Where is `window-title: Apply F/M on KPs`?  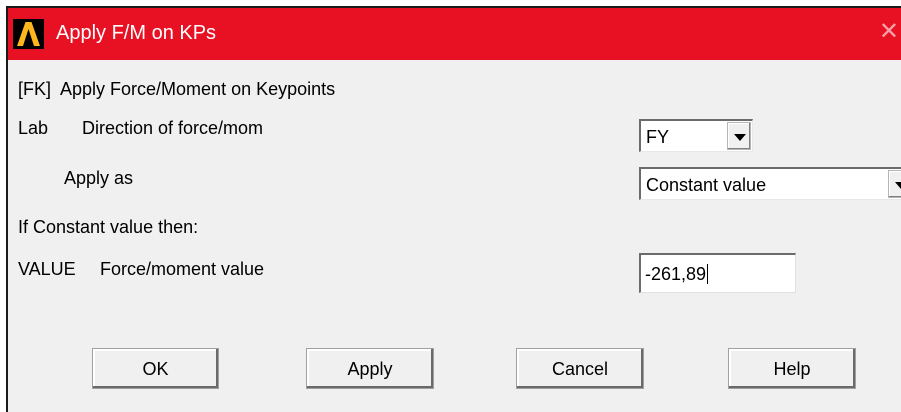 window-title: Apply F/M on KPs is located at coordinates (136, 33).